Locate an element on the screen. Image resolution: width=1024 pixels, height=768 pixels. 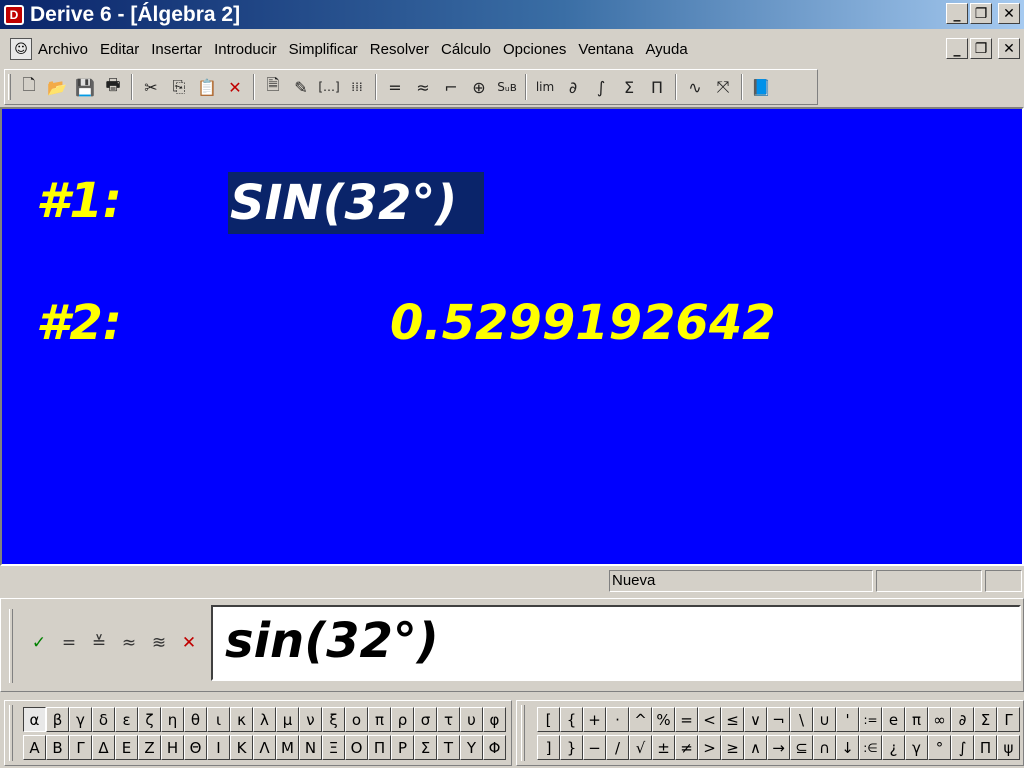
symbol-key: ∨ is located at coordinates (755, 719).